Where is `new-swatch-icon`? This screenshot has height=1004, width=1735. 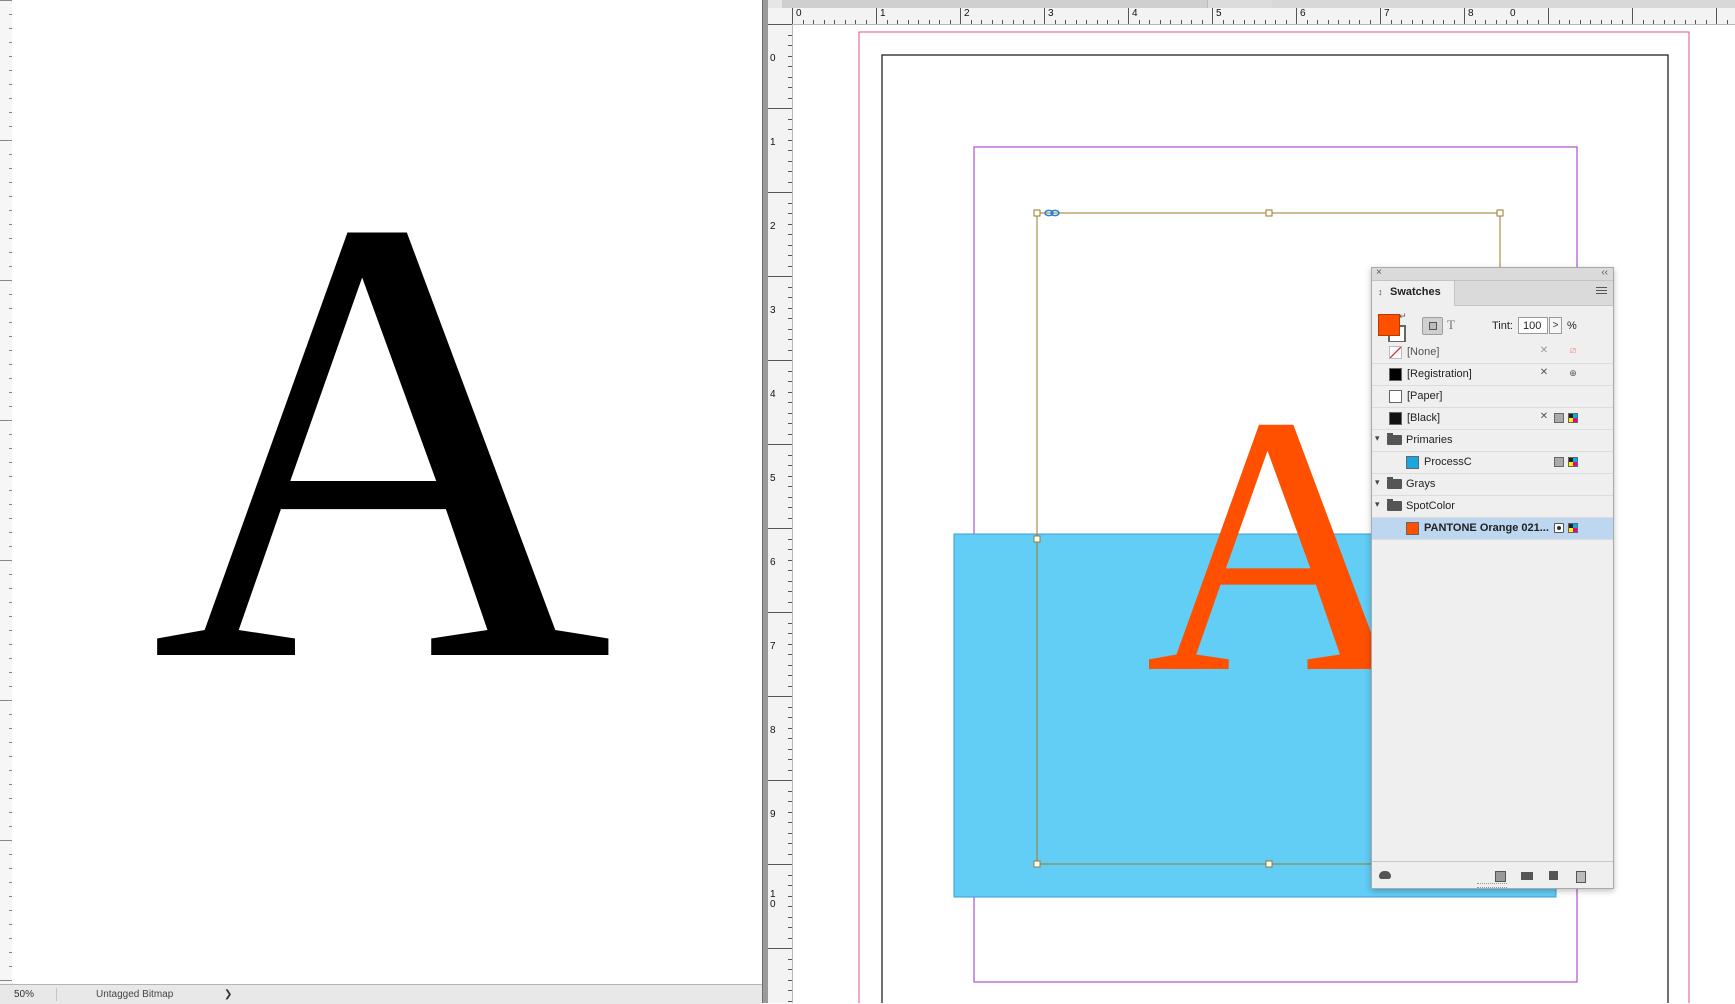
new-swatch-icon is located at coordinates (1554, 875).